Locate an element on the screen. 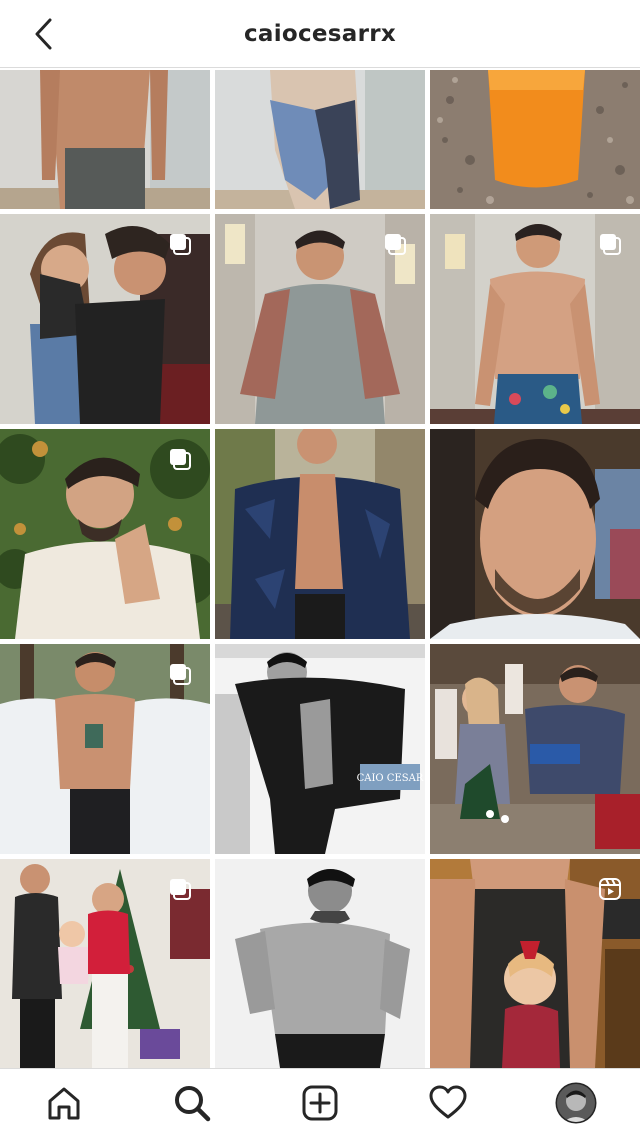 The image size is (640, 1138). nav-home-button is located at coordinates (64, 1103).